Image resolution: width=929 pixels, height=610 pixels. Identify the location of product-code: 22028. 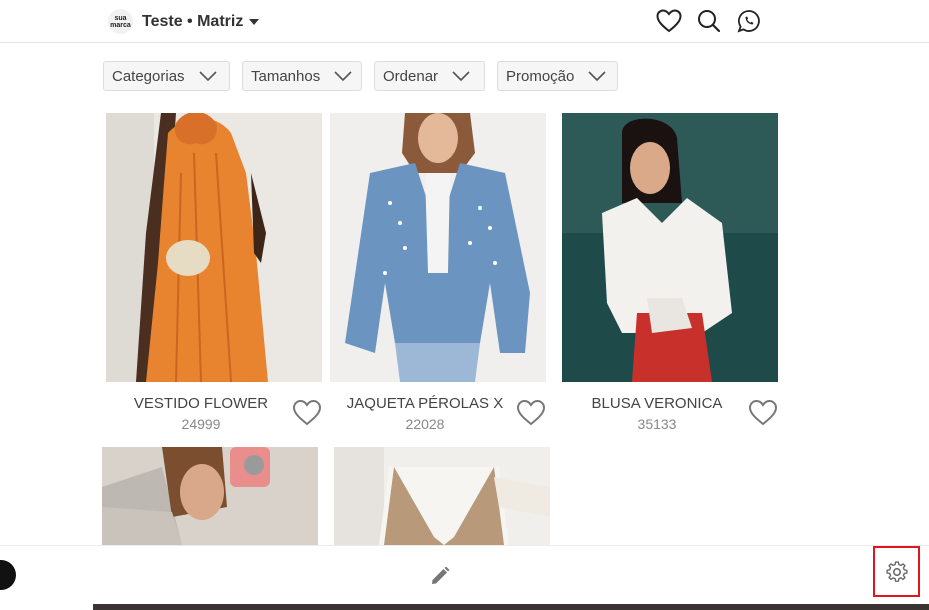
(425, 424).